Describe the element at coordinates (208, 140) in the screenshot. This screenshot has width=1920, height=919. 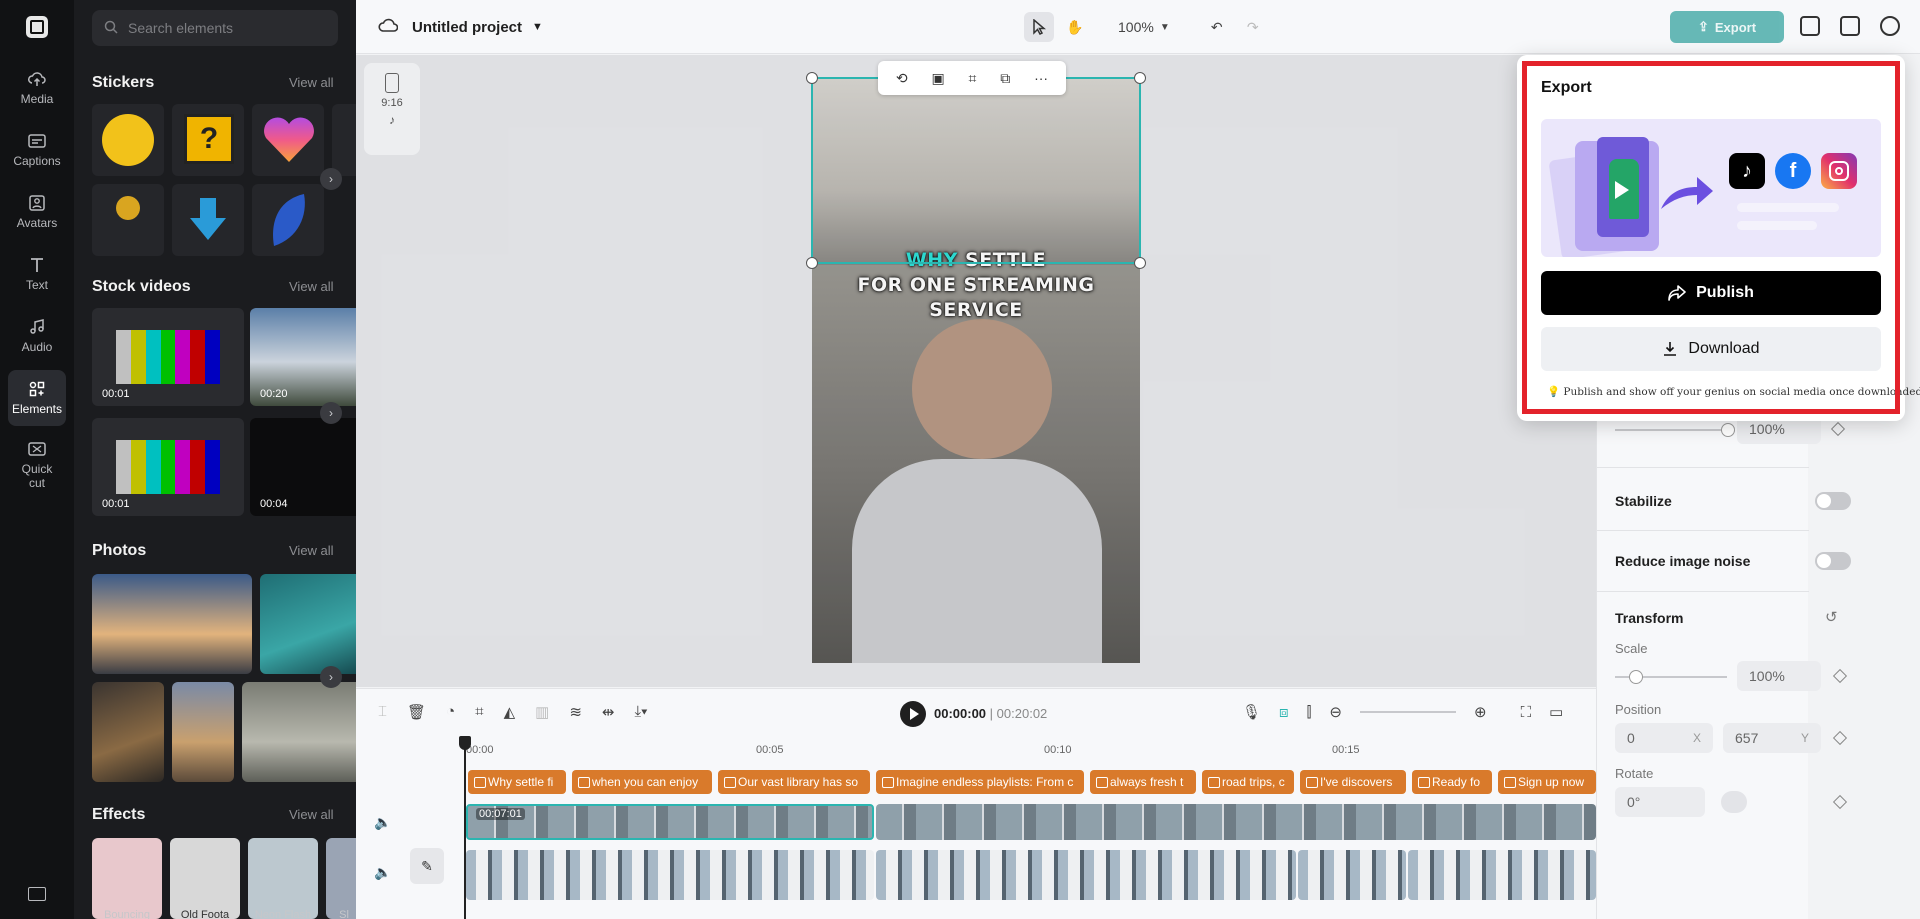
I see `sticker-question-block: ?` at that location.